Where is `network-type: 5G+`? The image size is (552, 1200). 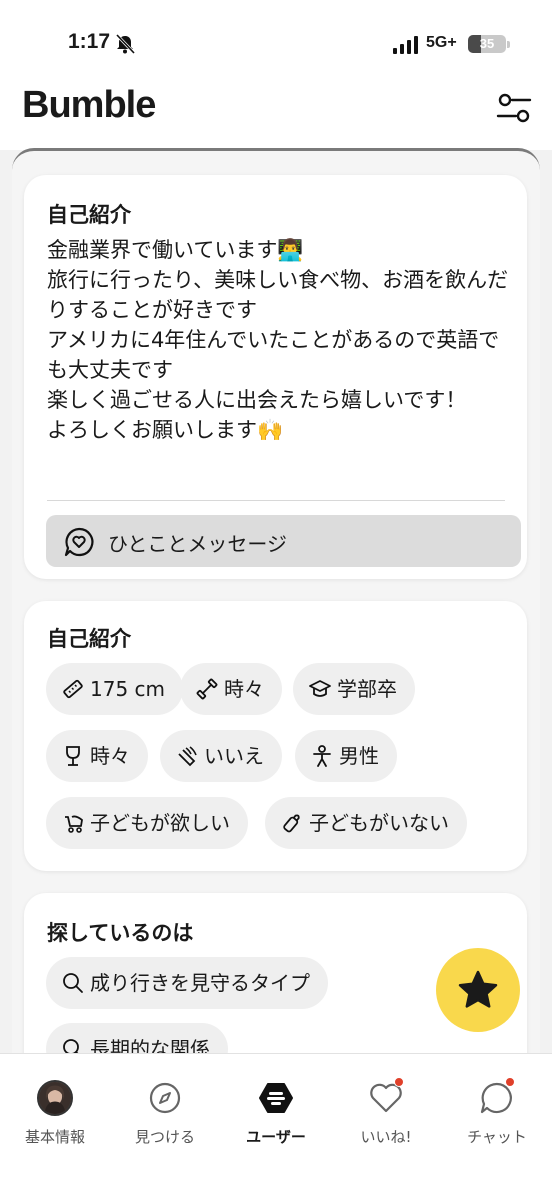
network-type: 5G+ is located at coordinates (441, 42).